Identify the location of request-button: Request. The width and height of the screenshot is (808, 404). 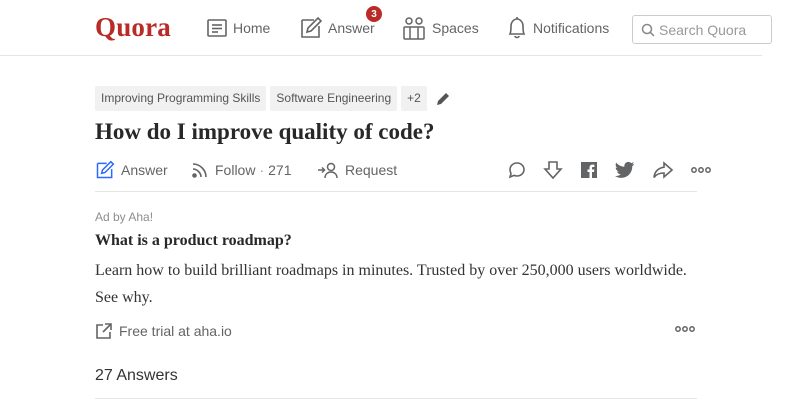
(357, 170).